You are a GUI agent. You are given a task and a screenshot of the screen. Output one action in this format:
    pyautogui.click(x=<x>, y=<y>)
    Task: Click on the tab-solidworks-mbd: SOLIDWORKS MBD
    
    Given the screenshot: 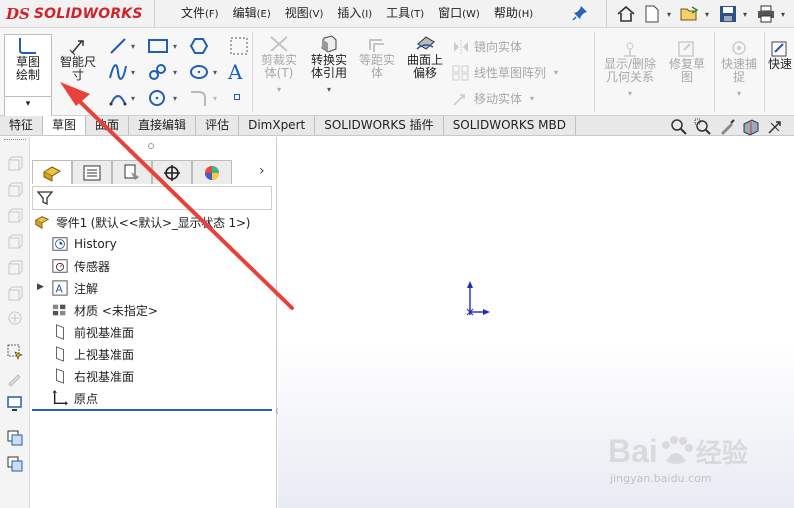 What is the action you would take?
    pyautogui.click(x=509, y=125)
    